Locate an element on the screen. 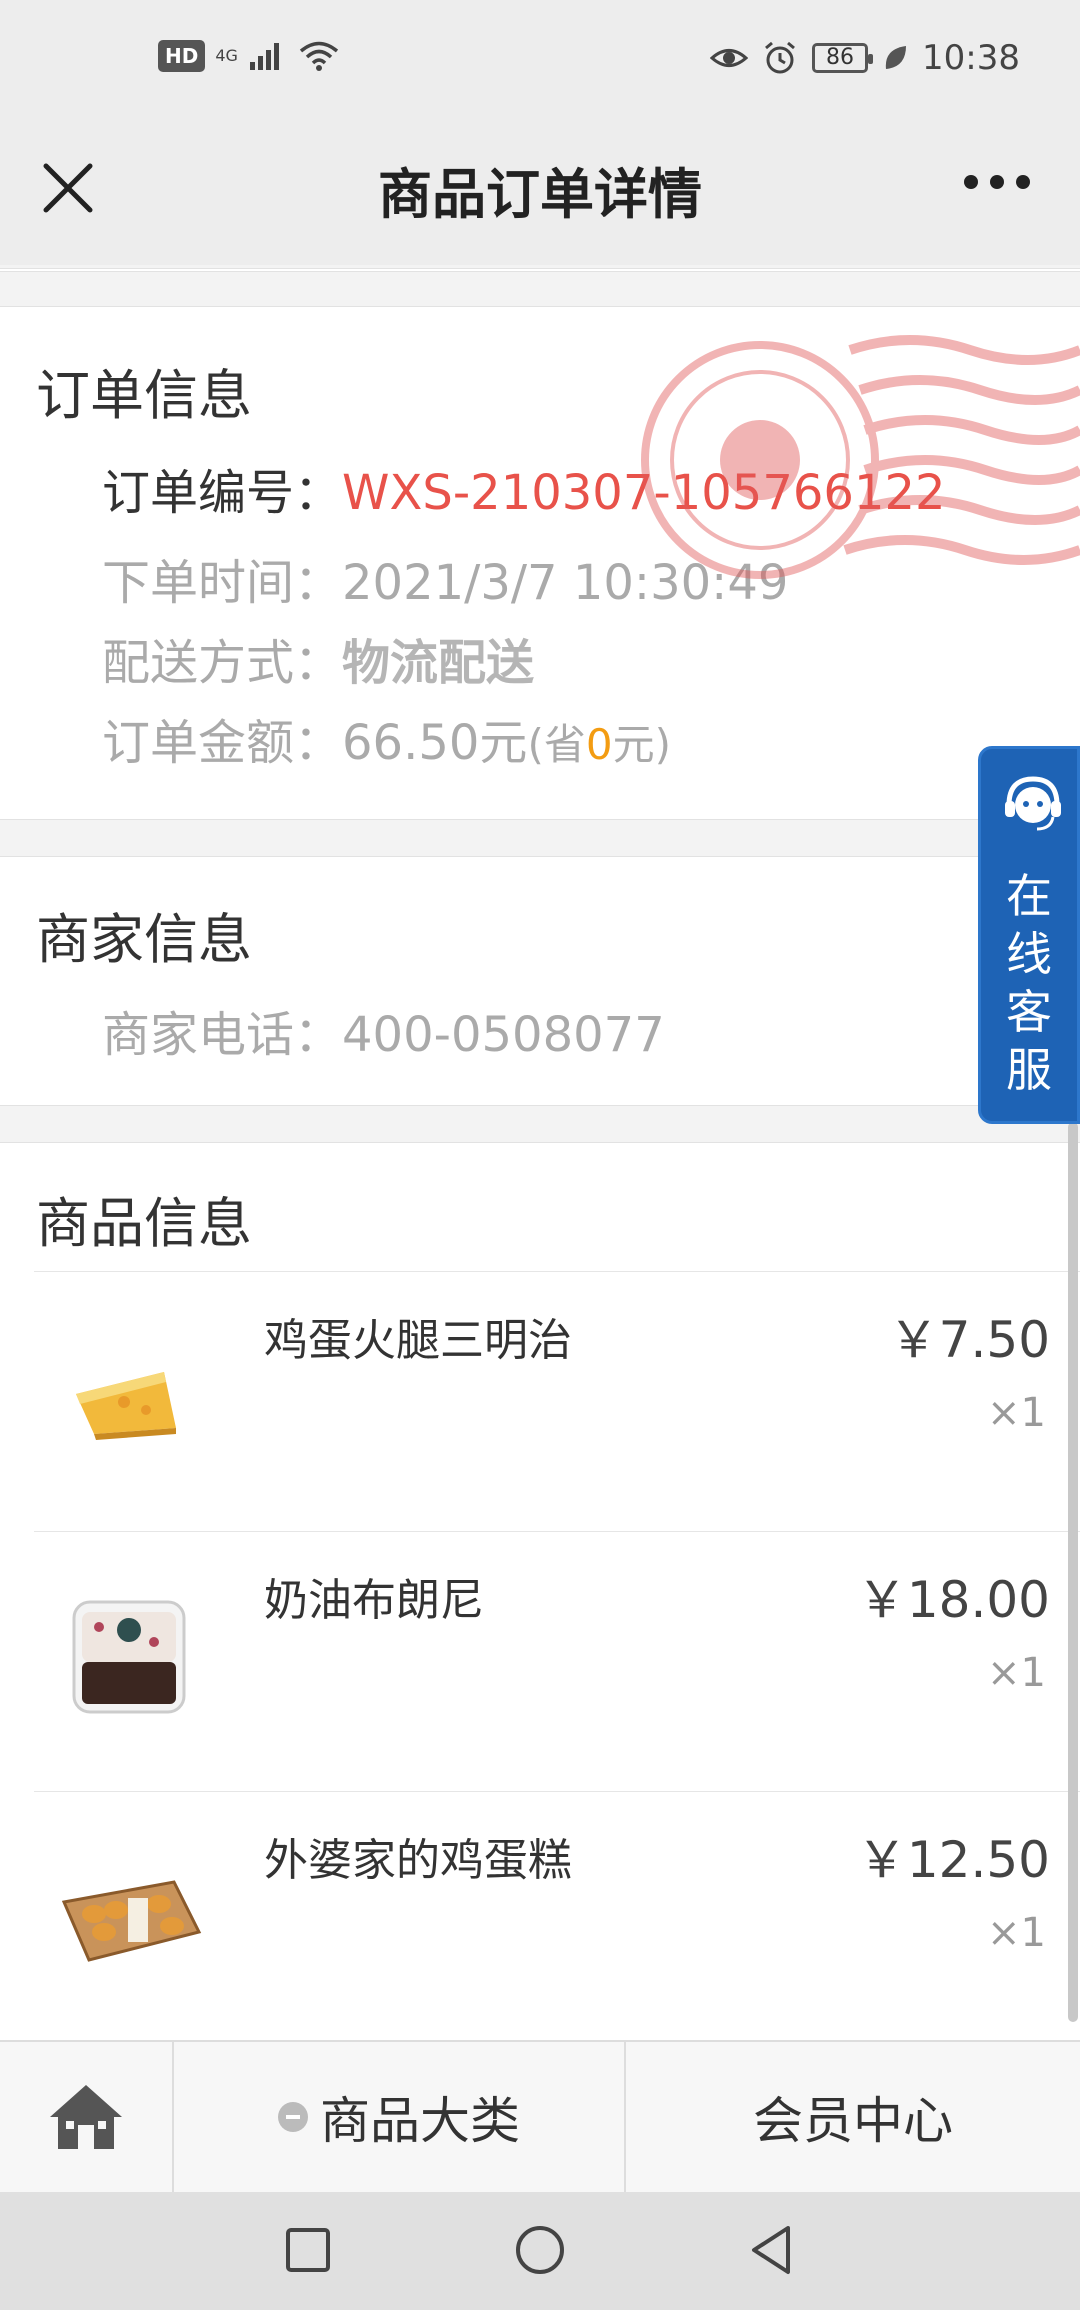 This screenshot has height=2310, width=1080. merchant-info-section: 商家信息 商家电话：400-0508077 is located at coordinates (540, 981).